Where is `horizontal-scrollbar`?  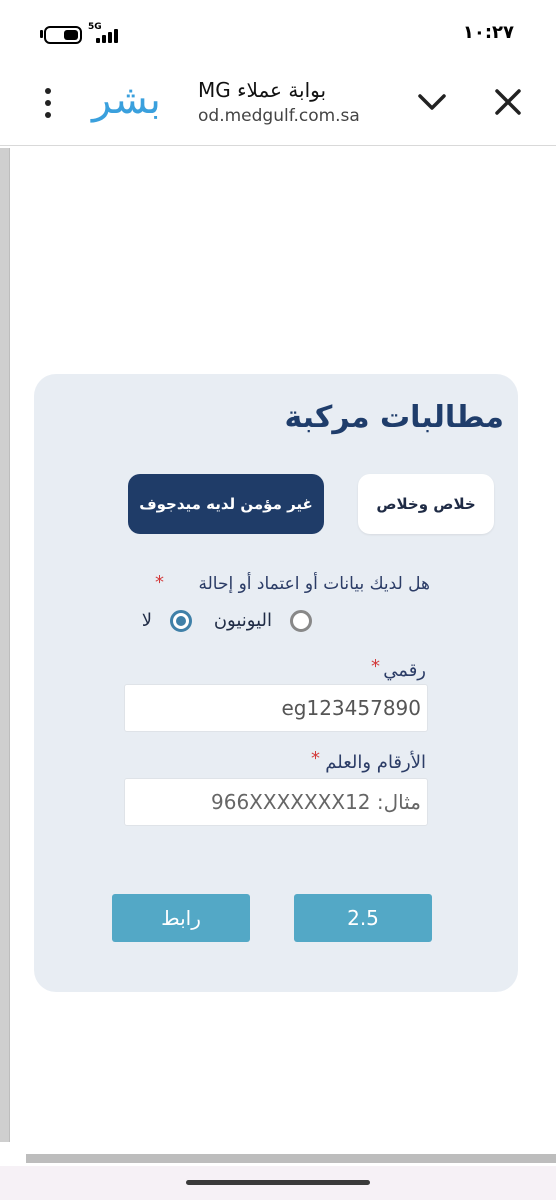 horizontal-scrollbar is located at coordinates (291, 1158).